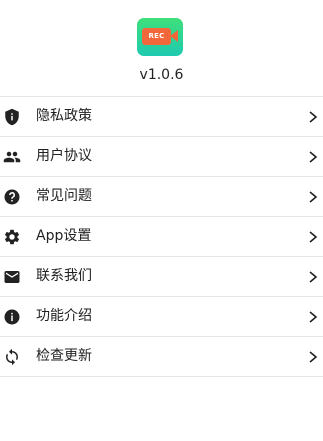  What do you see at coordinates (64, 316) in the screenshot?
I see `menu-item-label: 功能介绍` at bounding box center [64, 316].